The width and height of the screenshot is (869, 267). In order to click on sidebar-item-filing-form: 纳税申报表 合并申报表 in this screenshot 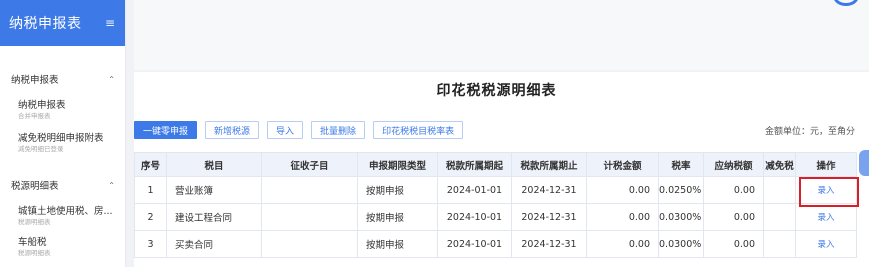, I will do `click(62, 110)`.